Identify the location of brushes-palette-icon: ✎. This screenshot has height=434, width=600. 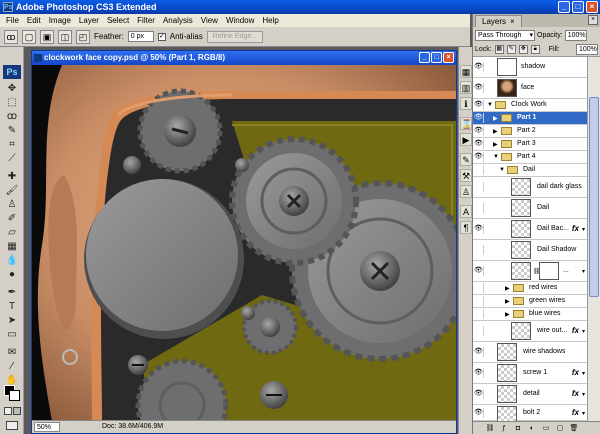
(466, 159).